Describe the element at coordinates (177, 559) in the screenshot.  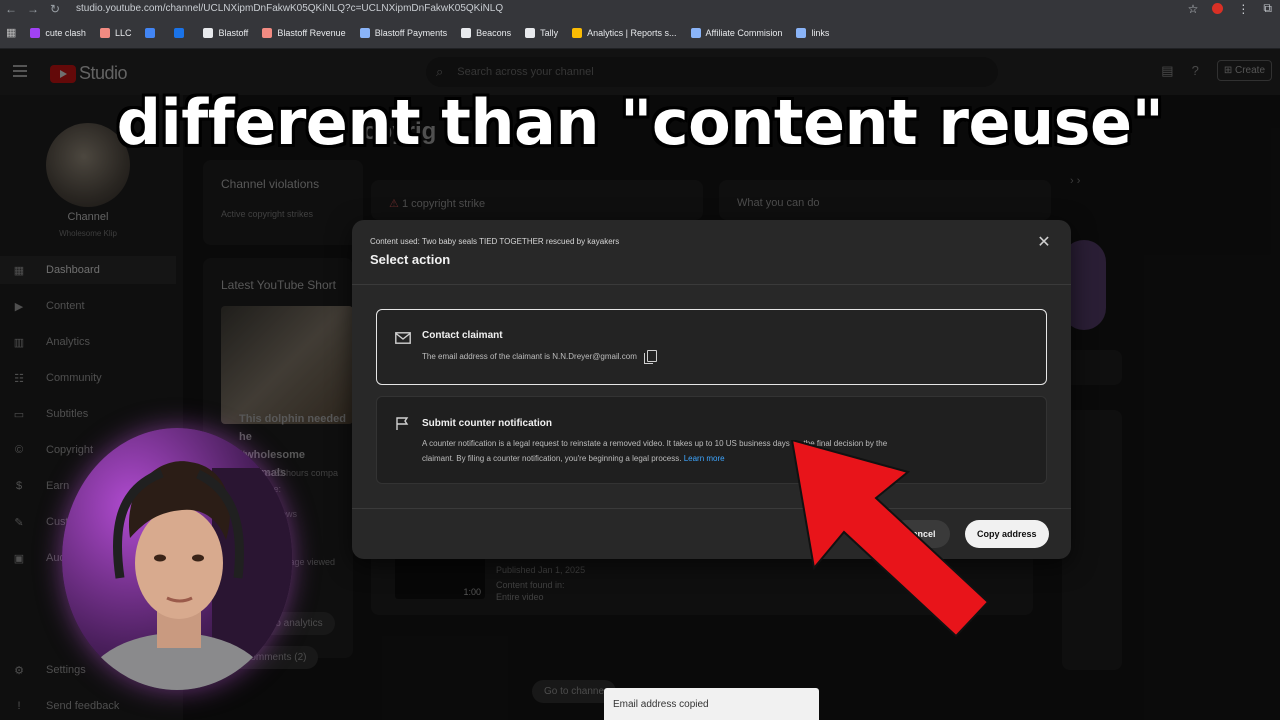
I see `webcam-overlay` at that location.